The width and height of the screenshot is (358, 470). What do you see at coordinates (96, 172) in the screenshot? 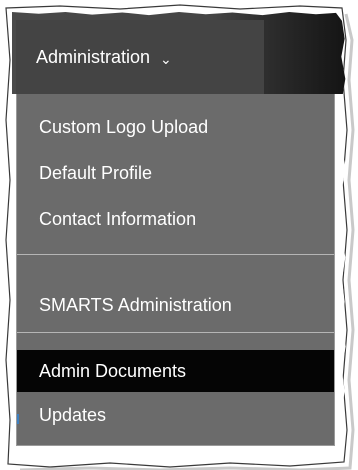
I see `menu-item-label: Default Profile` at bounding box center [96, 172].